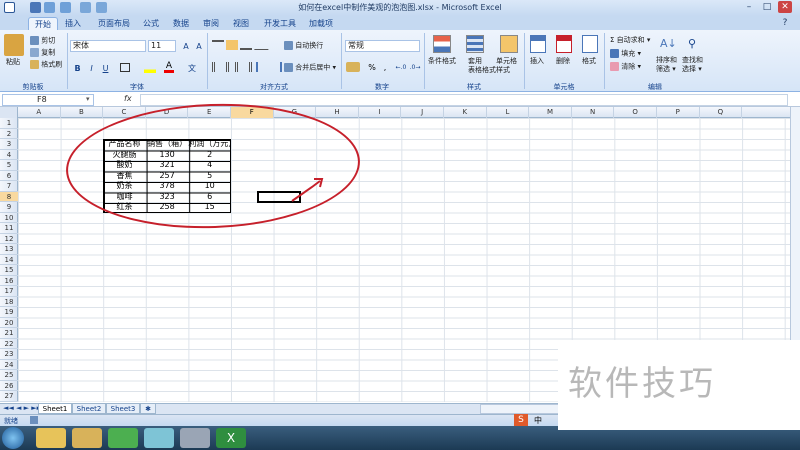 The height and width of the screenshot is (450, 800). I want to click on taskbar-app-icon, so click(159, 438).